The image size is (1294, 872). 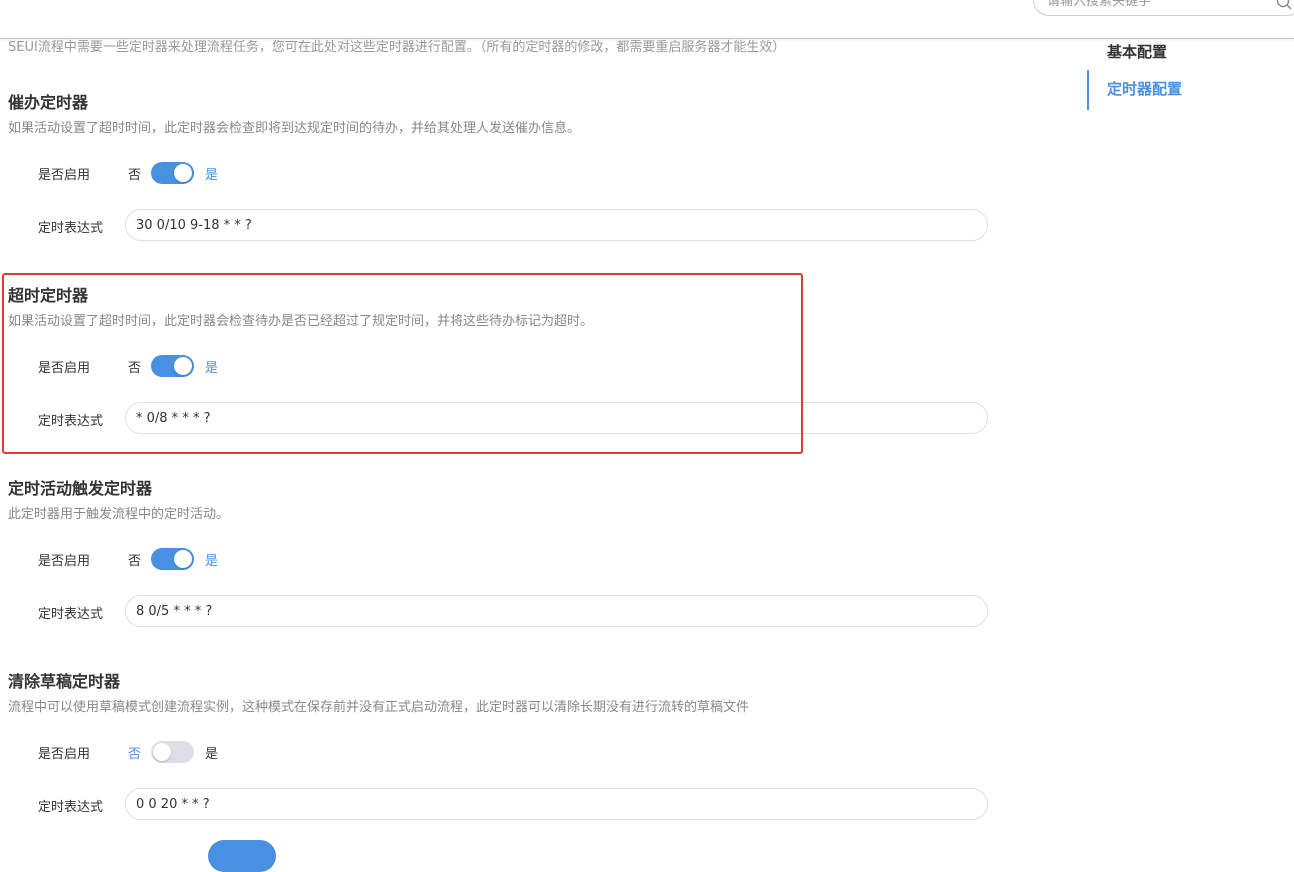 I want to click on nav-item-timer-config: 定时器配置, so click(x=1182, y=90).